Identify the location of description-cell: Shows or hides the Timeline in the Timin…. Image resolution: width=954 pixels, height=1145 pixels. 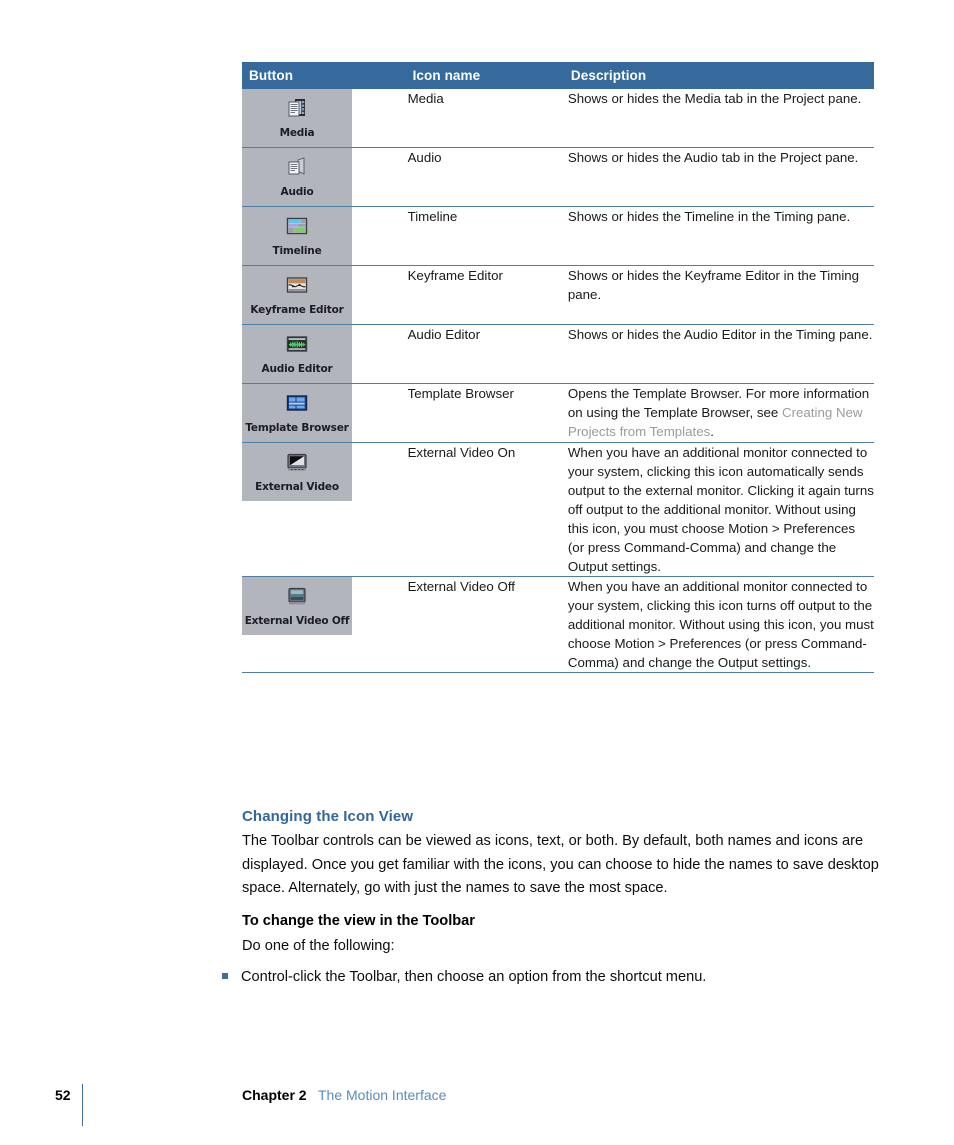
(720, 236).